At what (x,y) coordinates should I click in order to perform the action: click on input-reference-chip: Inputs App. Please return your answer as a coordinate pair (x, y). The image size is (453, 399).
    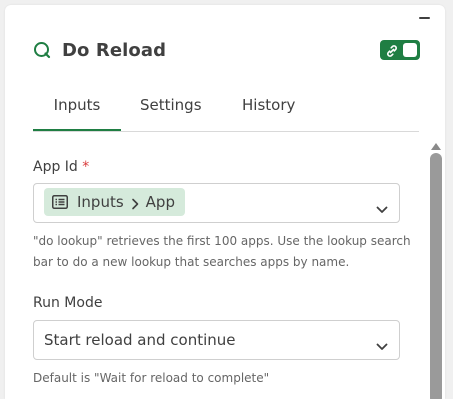
    Looking at the image, I should click on (114, 202).